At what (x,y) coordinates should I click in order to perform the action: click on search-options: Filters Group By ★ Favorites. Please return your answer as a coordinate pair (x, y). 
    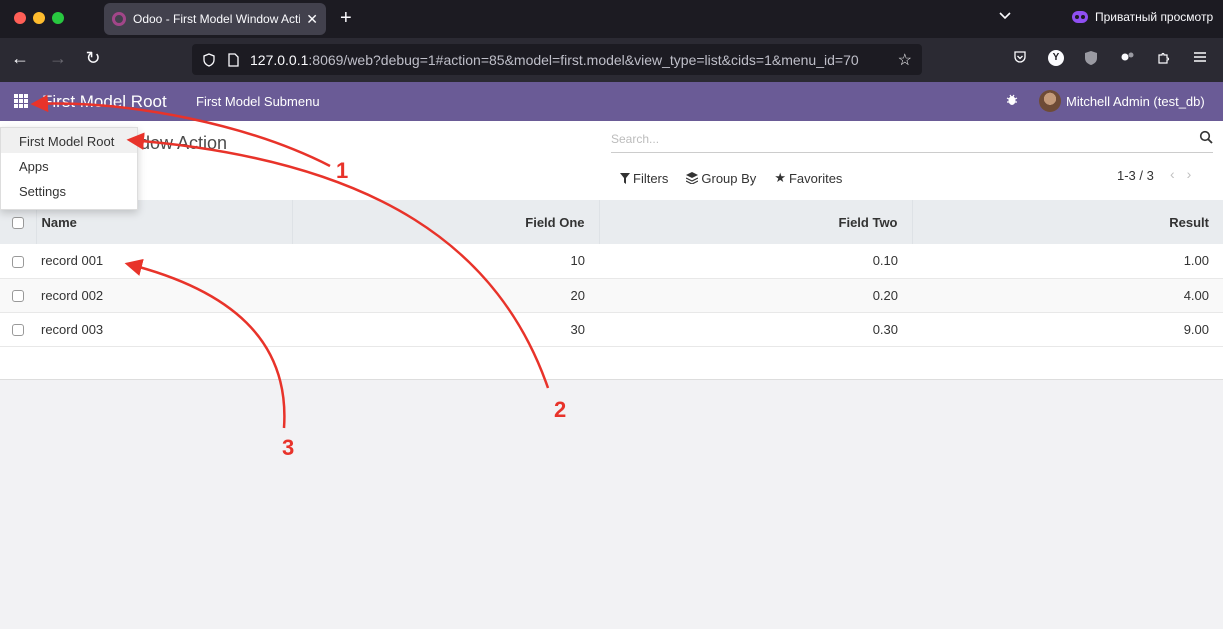
    Looking at the image, I should click on (731, 178).